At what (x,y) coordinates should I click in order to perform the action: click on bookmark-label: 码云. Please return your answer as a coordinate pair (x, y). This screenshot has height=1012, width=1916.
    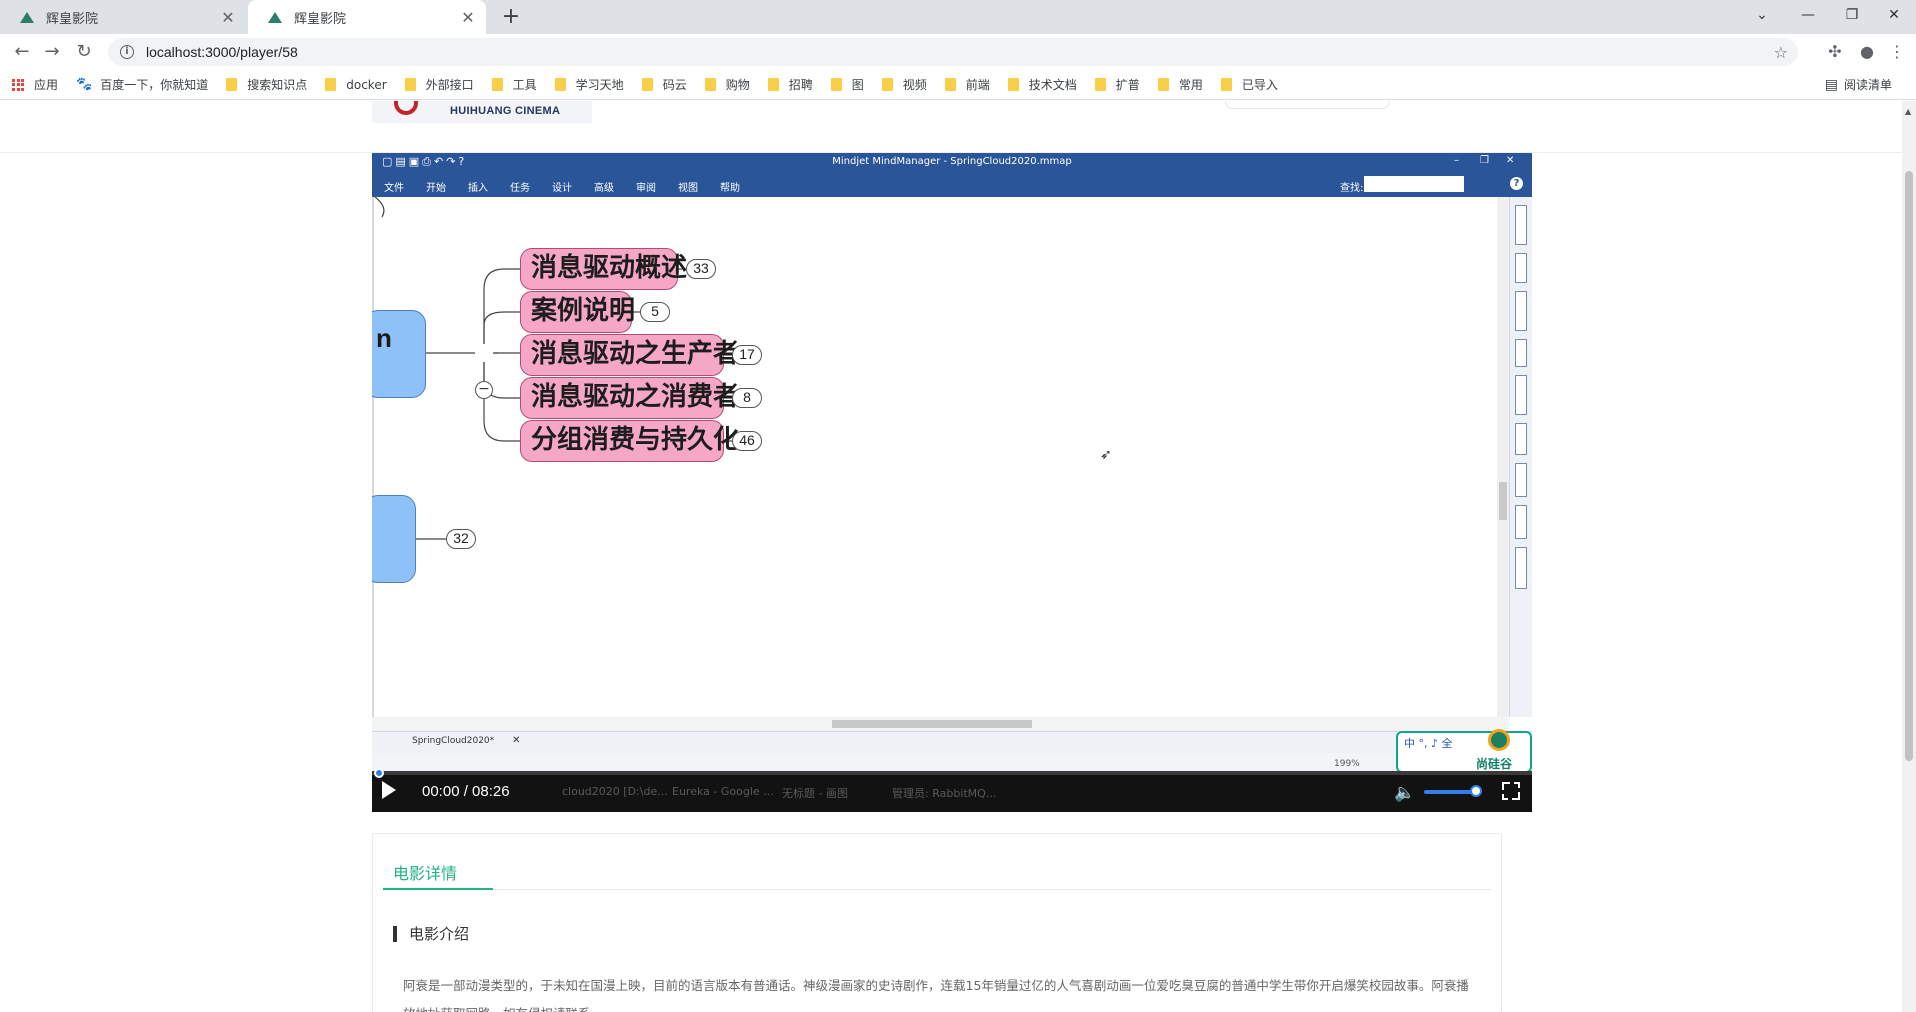
    Looking at the image, I should click on (674, 85).